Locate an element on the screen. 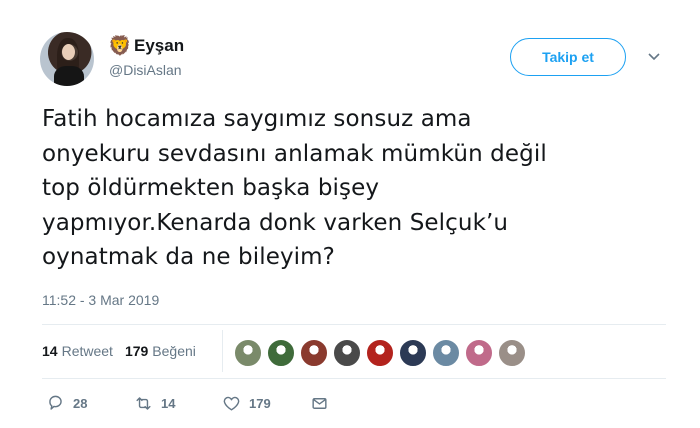 The image size is (700, 428). lion-emoji-icon: 🦁 is located at coordinates (120, 46).